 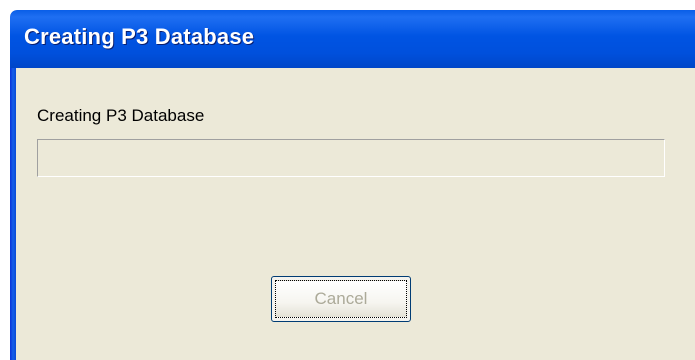 What do you see at coordinates (121, 115) in the screenshot?
I see `status-label: Creating P3 Database` at bounding box center [121, 115].